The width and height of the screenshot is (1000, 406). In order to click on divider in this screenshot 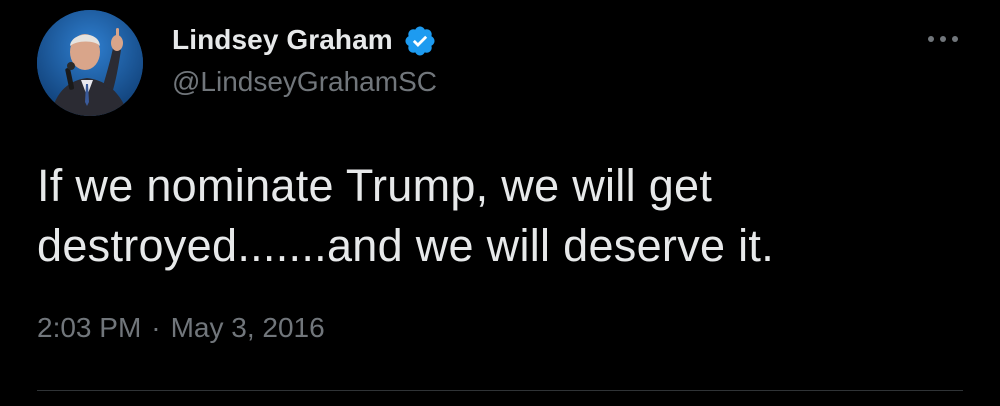, I will do `click(500, 390)`.